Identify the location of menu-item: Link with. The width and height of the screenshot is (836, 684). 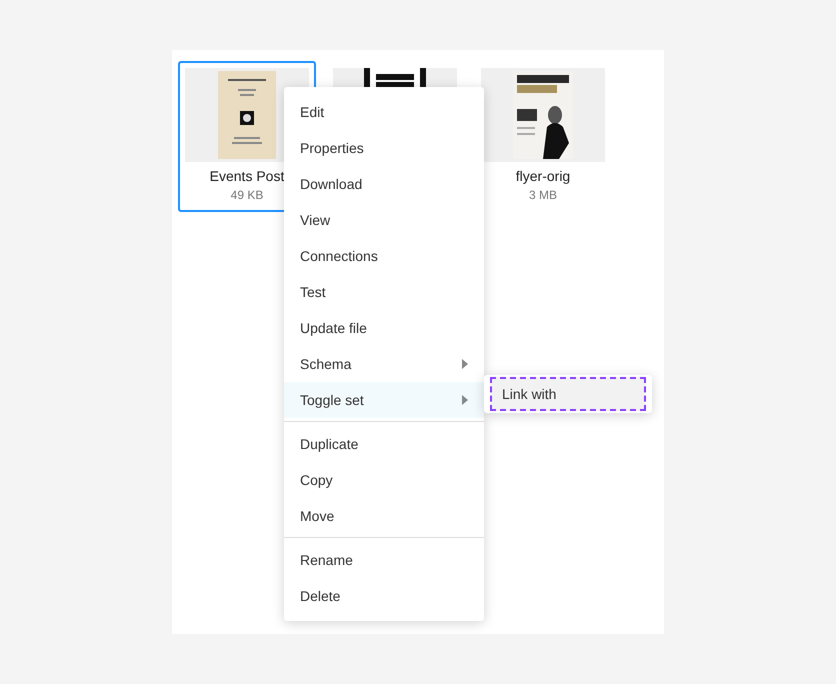
(568, 394).